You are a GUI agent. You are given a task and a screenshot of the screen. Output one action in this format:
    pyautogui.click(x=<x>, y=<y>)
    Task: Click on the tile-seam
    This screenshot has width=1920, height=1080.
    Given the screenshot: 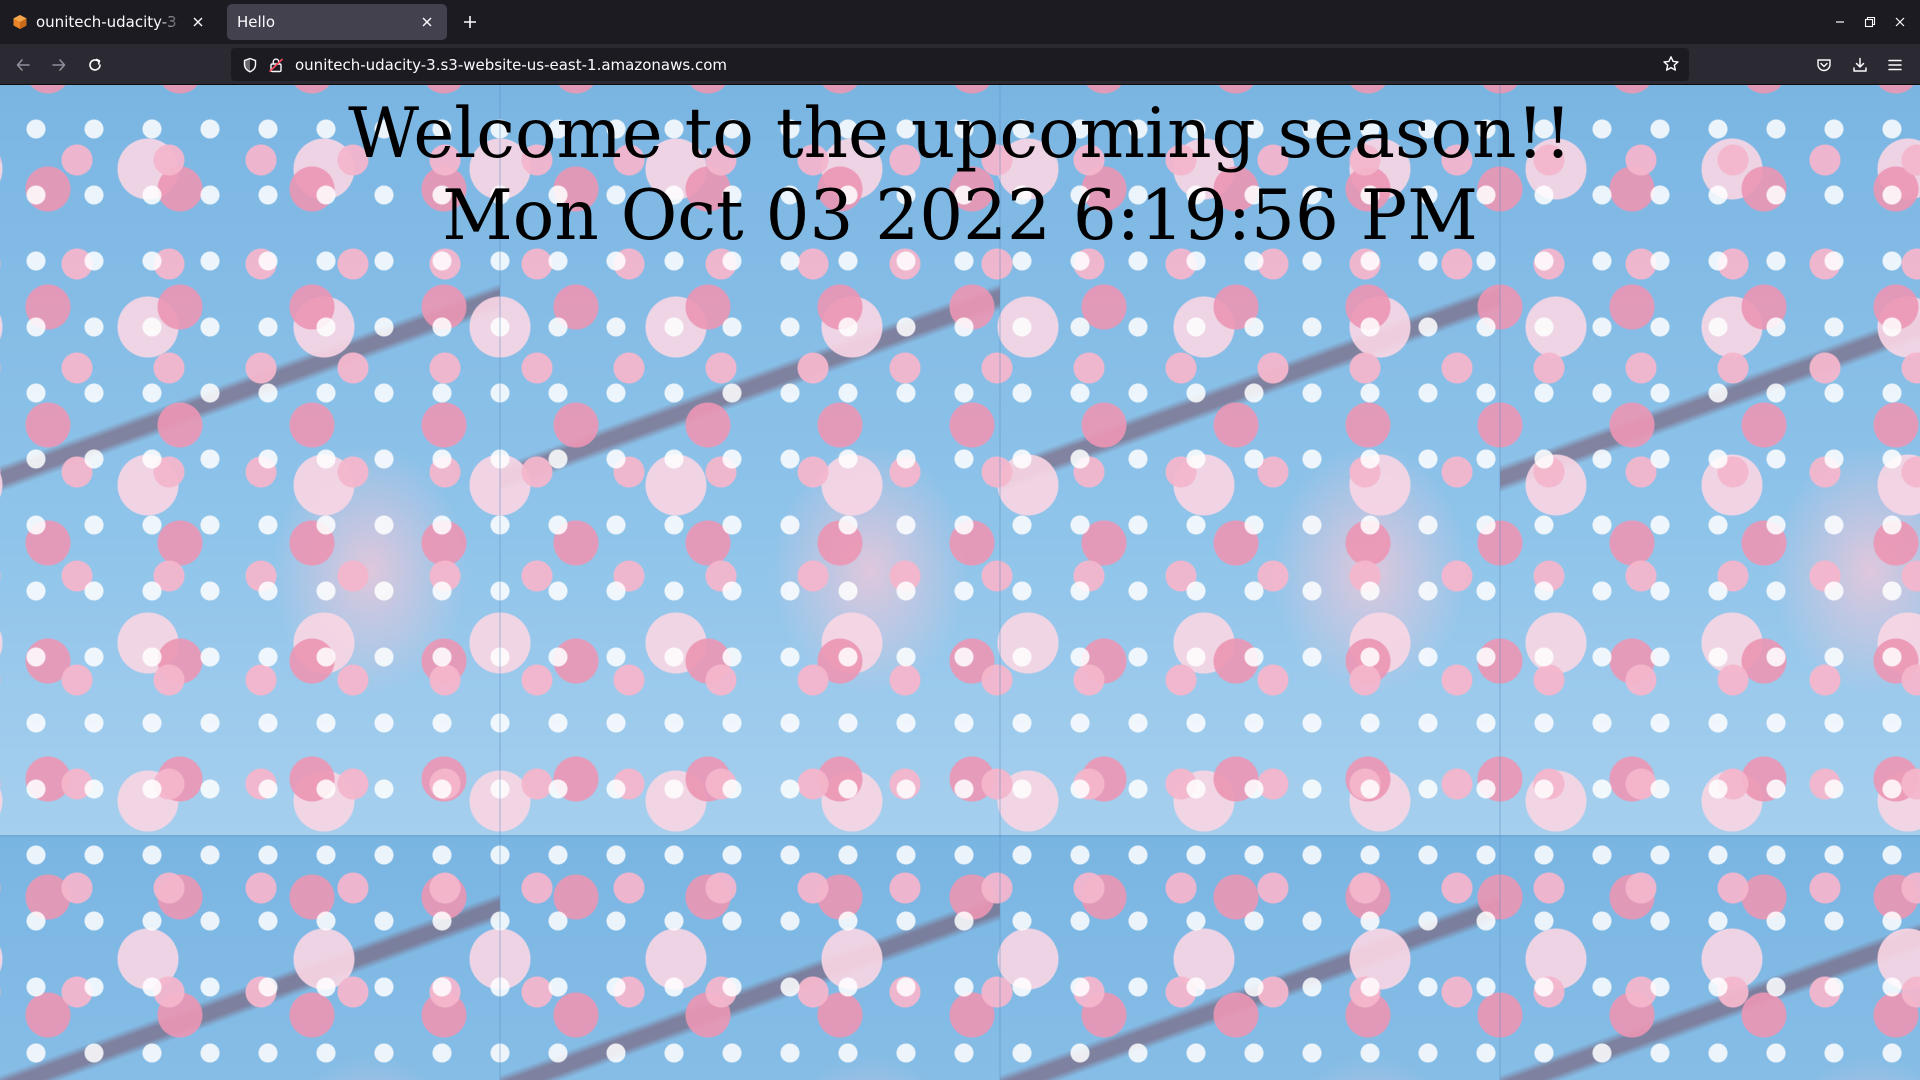 What is the action you would take?
    pyautogui.click(x=960, y=836)
    